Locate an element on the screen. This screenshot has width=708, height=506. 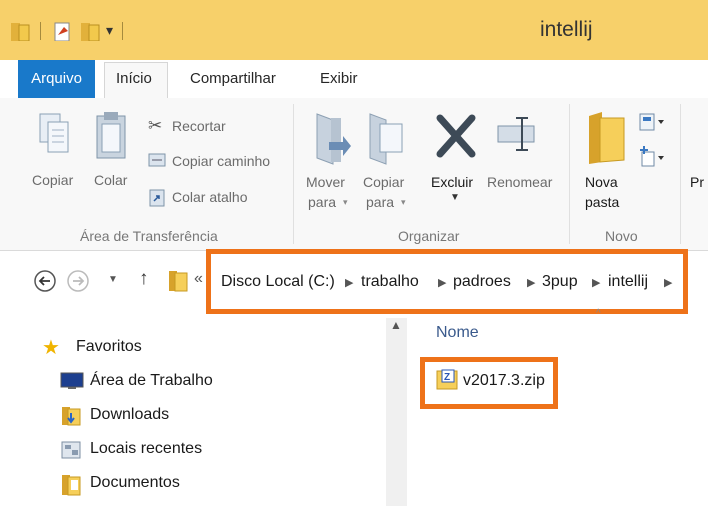
new-folder-label-2: pasta is located at coordinates (602, 202).